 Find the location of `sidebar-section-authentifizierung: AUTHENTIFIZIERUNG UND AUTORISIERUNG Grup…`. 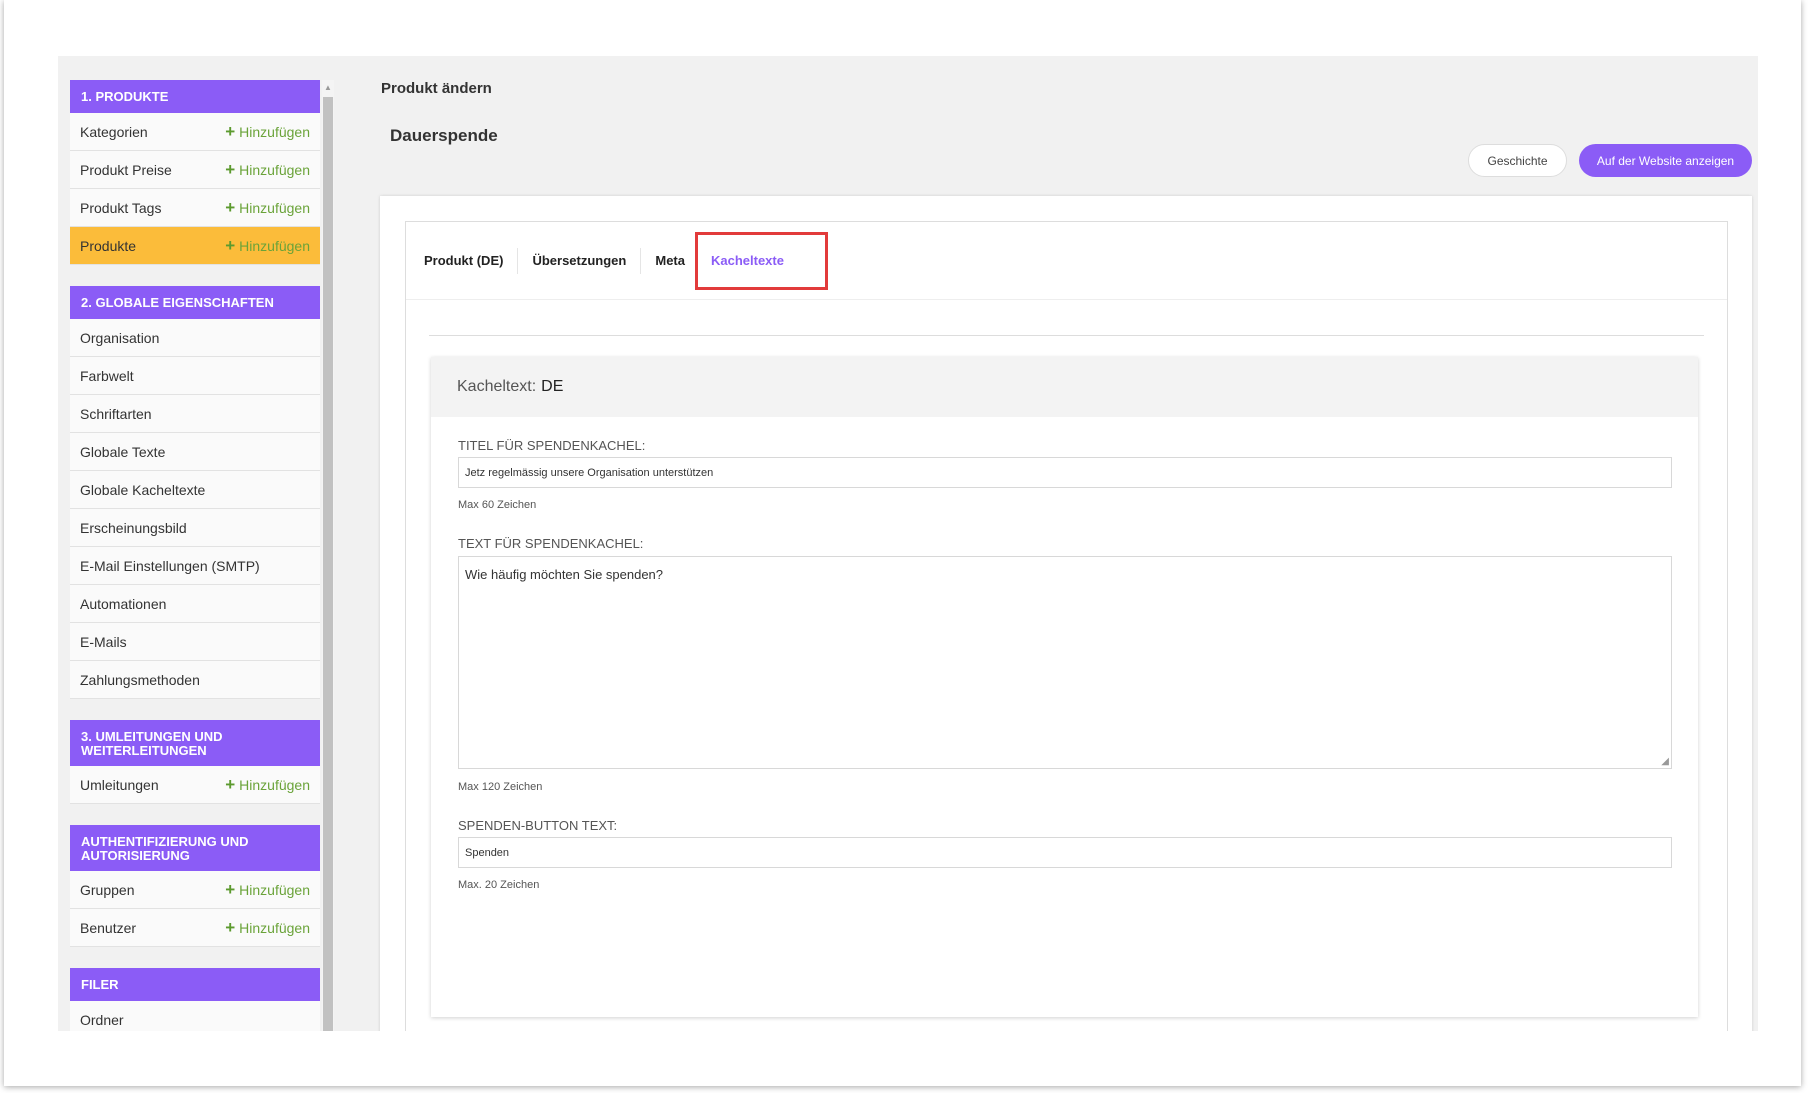

sidebar-section-authentifizierung: AUTHENTIFIZIERUNG UND AUTORISIERUNG Grup… is located at coordinates (195, 886).